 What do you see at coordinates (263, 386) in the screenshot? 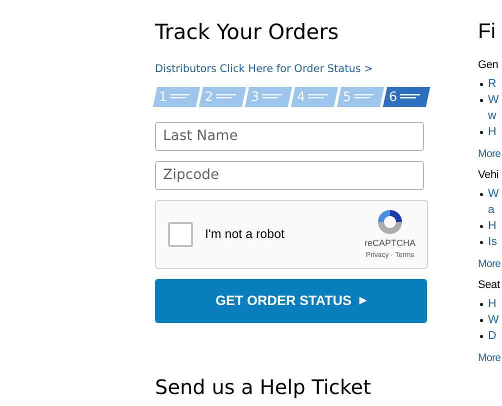
I see `section-title: Send us a Help Ticket` at bounding box center [263, 386].